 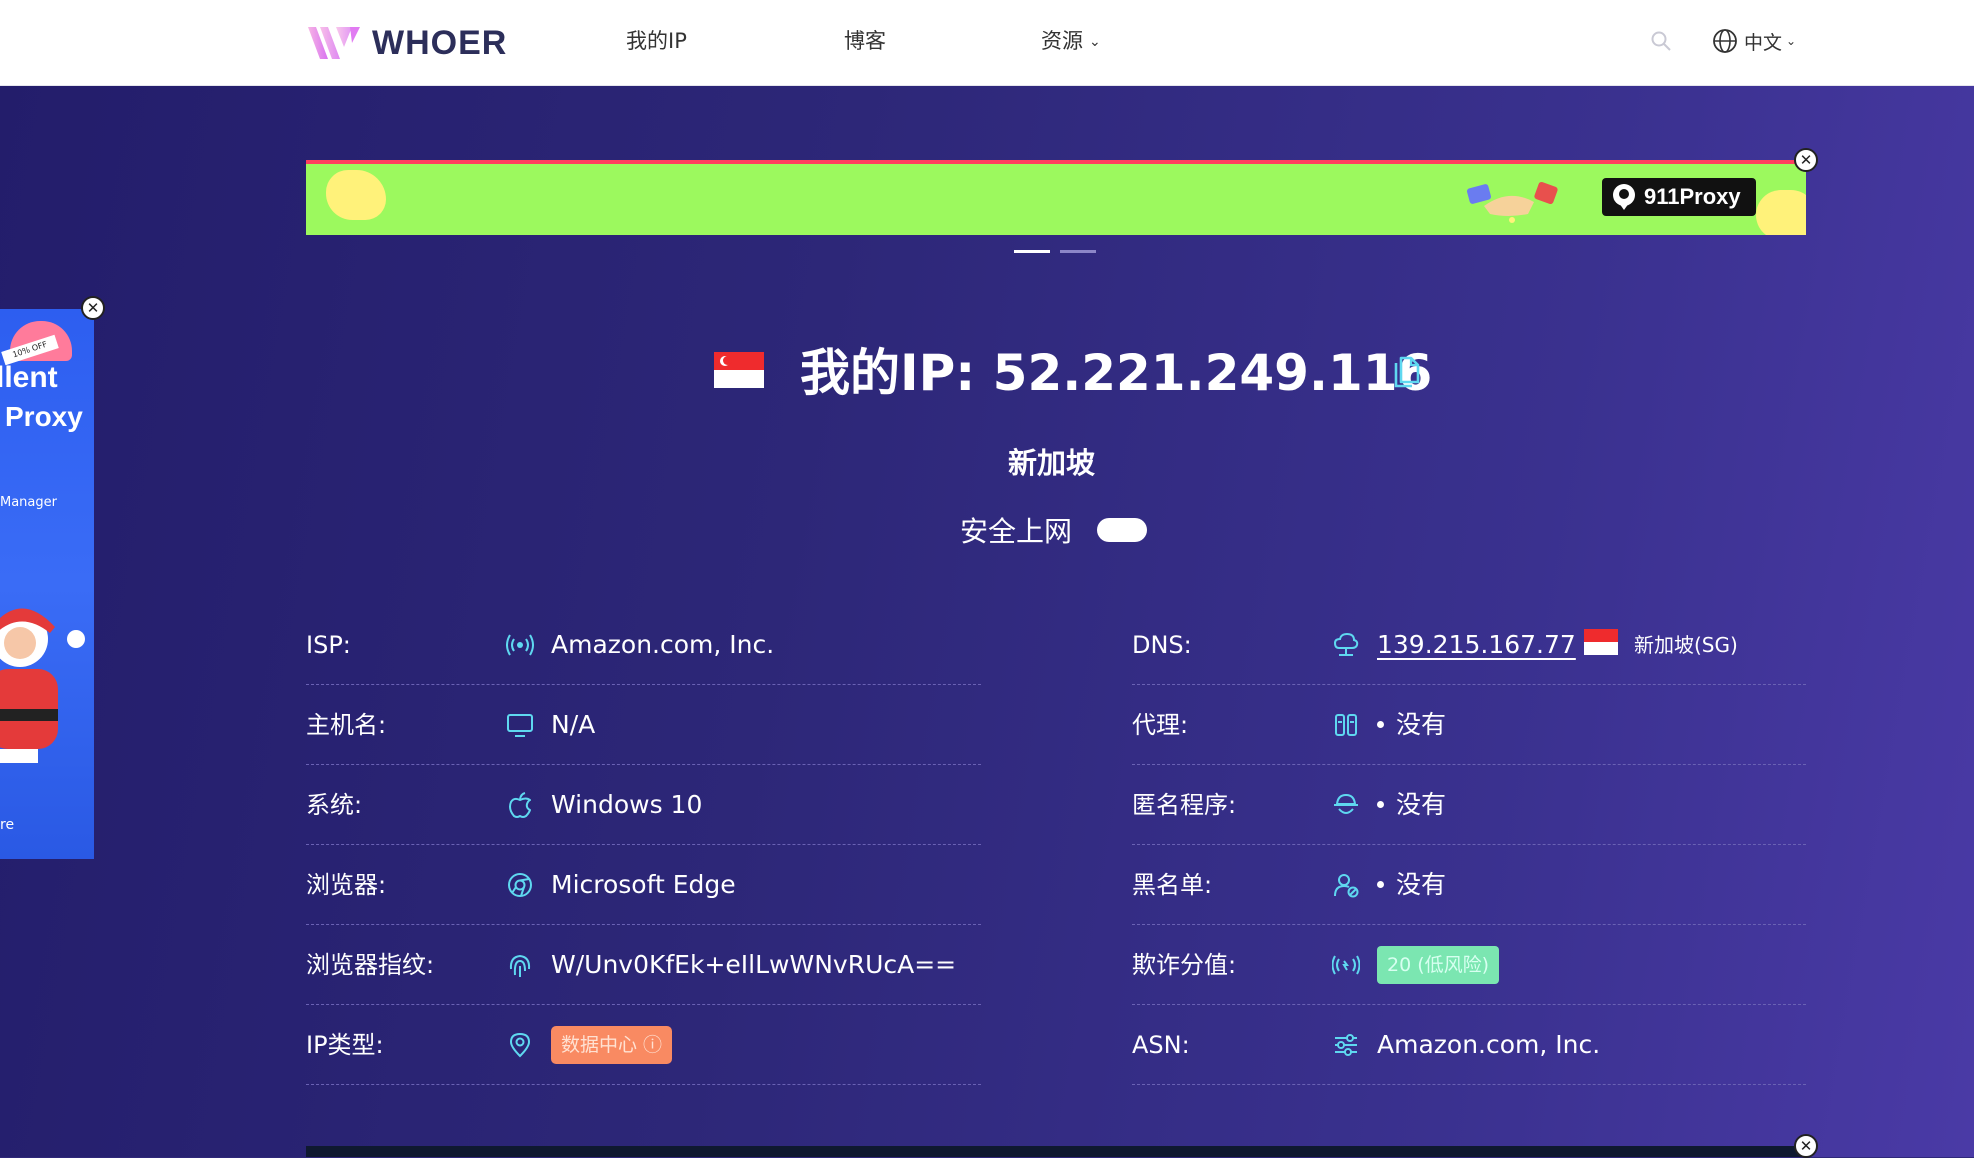 I want to click on row-label: 系统:, so click(x=334, y=805).